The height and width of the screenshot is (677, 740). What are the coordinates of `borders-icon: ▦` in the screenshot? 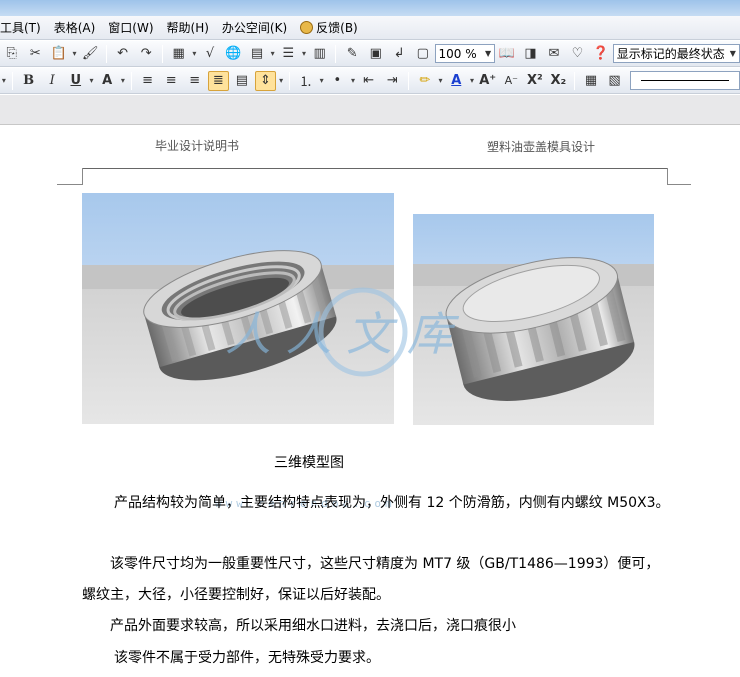 It's located at (591, 81).